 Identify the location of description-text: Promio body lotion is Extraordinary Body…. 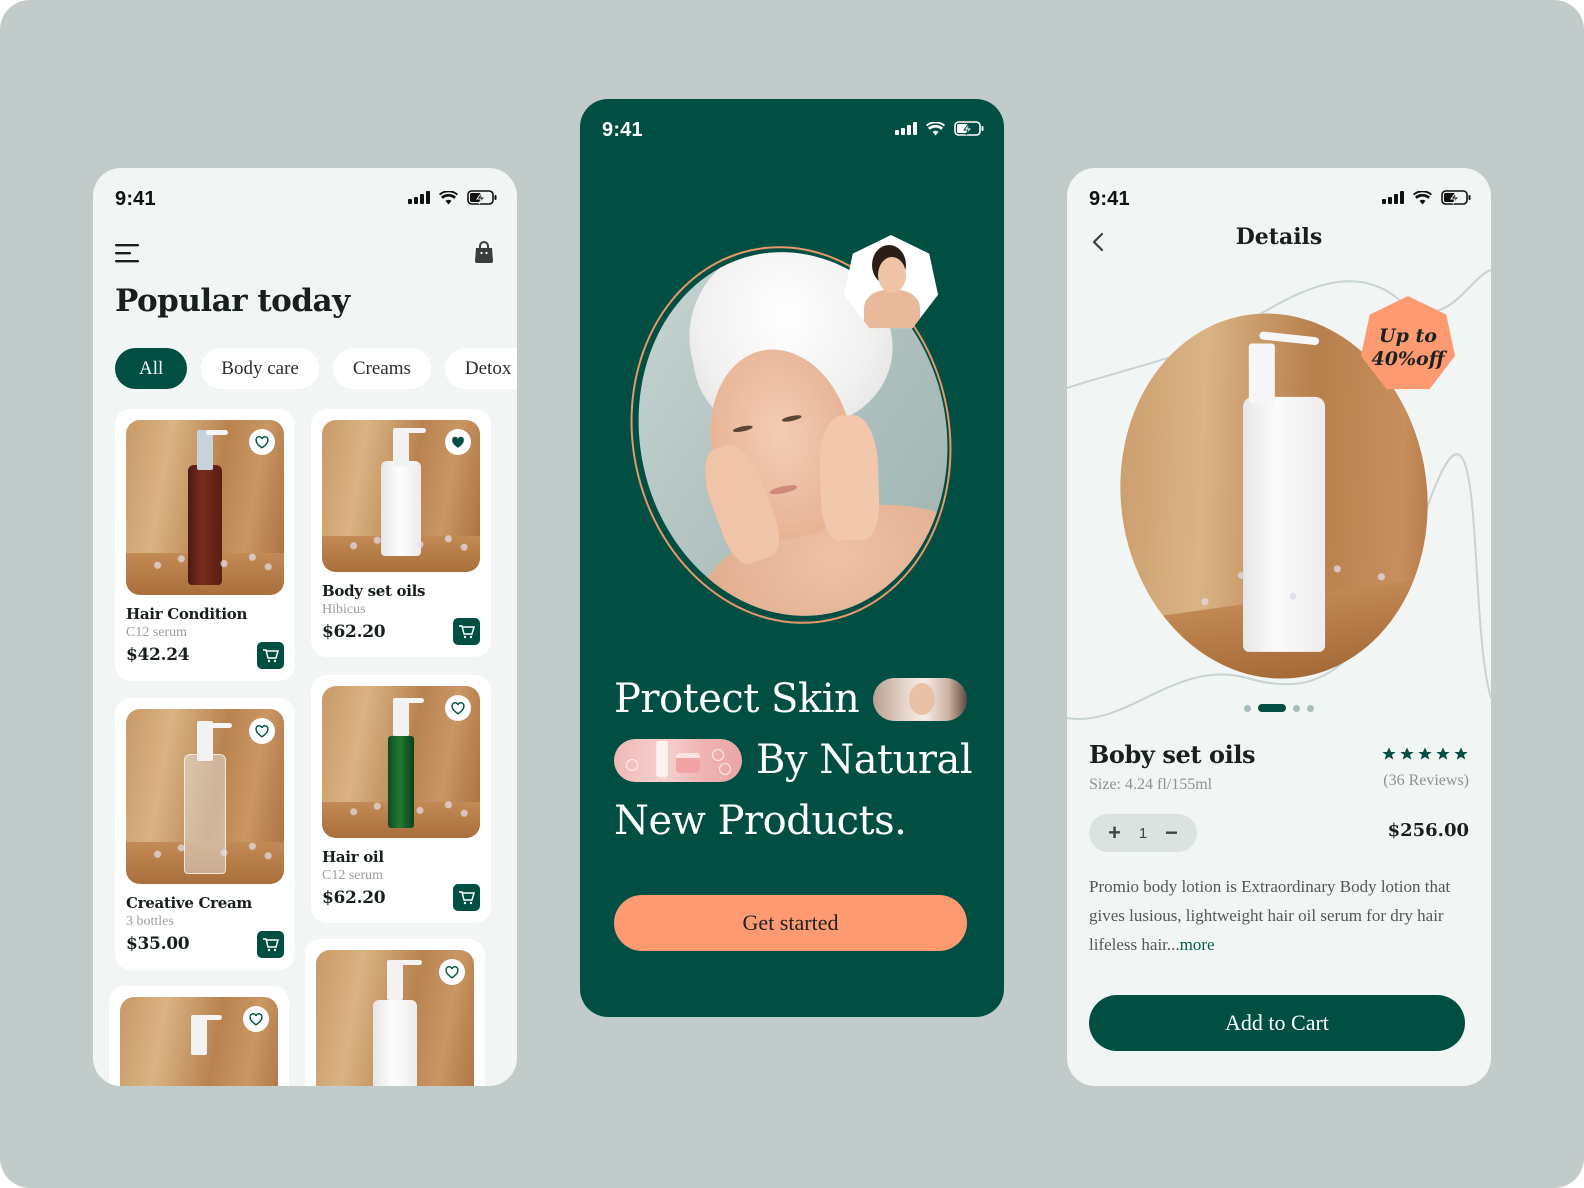
(1270, 915).